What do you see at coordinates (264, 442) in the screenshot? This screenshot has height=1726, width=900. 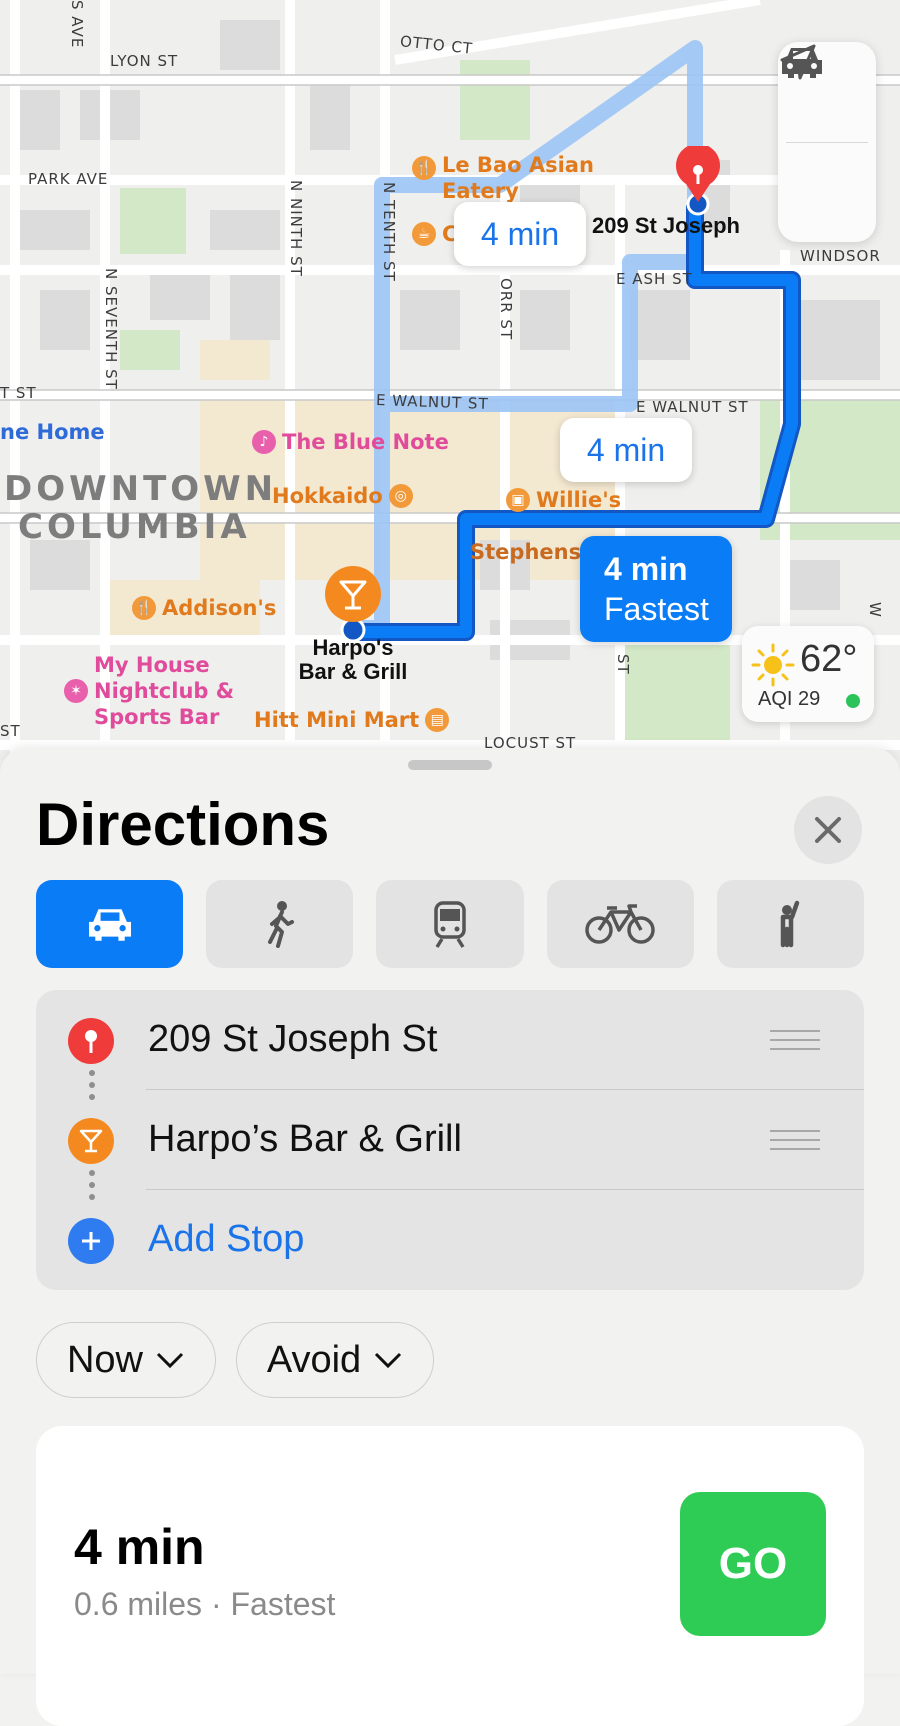 I see `music-note-icon: ♪` at bounding box center [264, 442].